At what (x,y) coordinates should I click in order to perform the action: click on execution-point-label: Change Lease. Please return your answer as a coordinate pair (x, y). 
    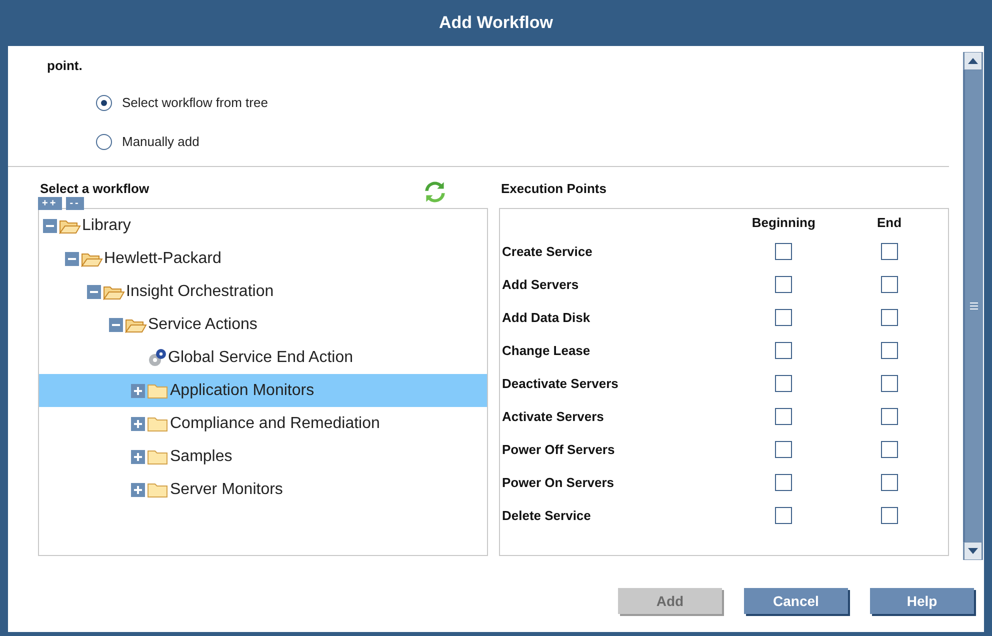
    Looking at the image, I should click on (546, 350).